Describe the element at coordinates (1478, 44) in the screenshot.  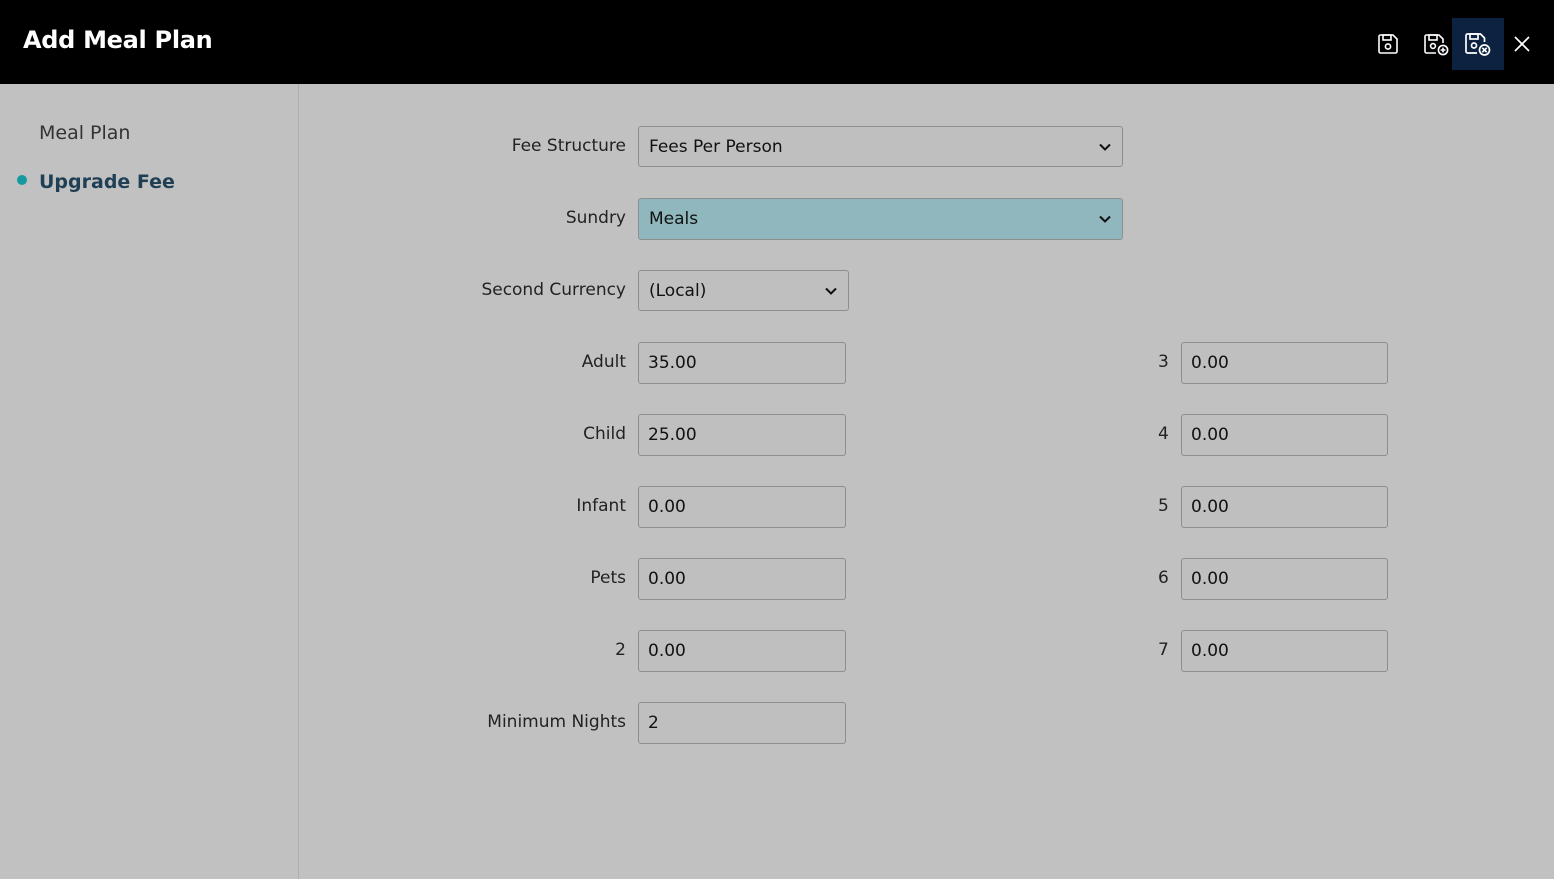
I see `save-and-close-icon` at that location.